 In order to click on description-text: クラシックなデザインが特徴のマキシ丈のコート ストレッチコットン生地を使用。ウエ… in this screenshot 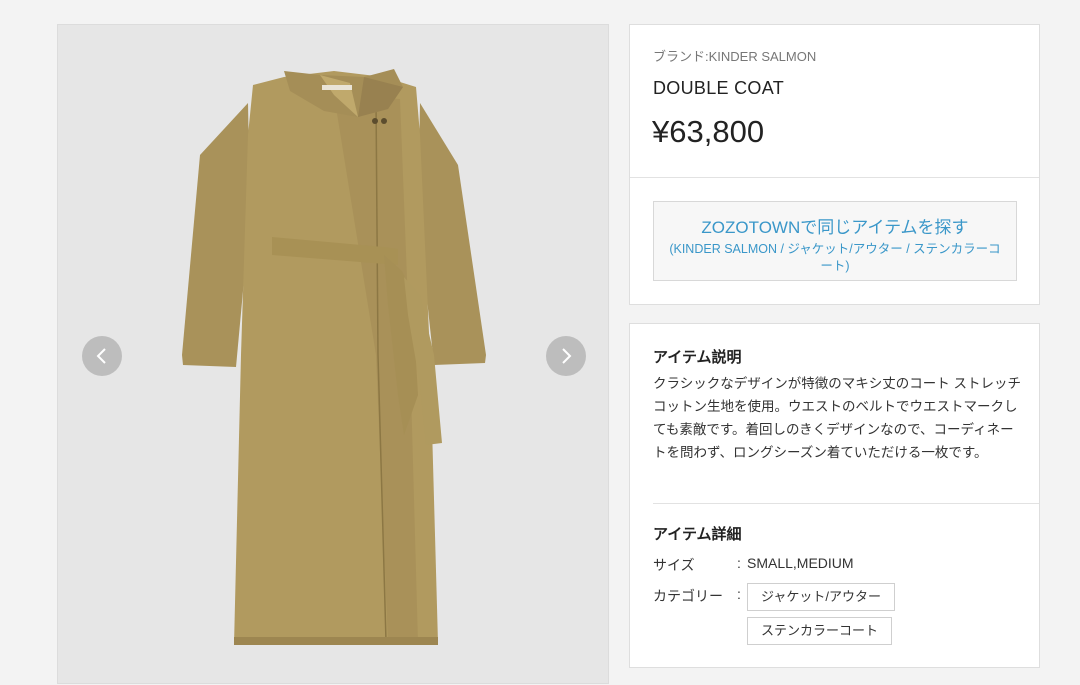, I will do `click(837, 418)`.